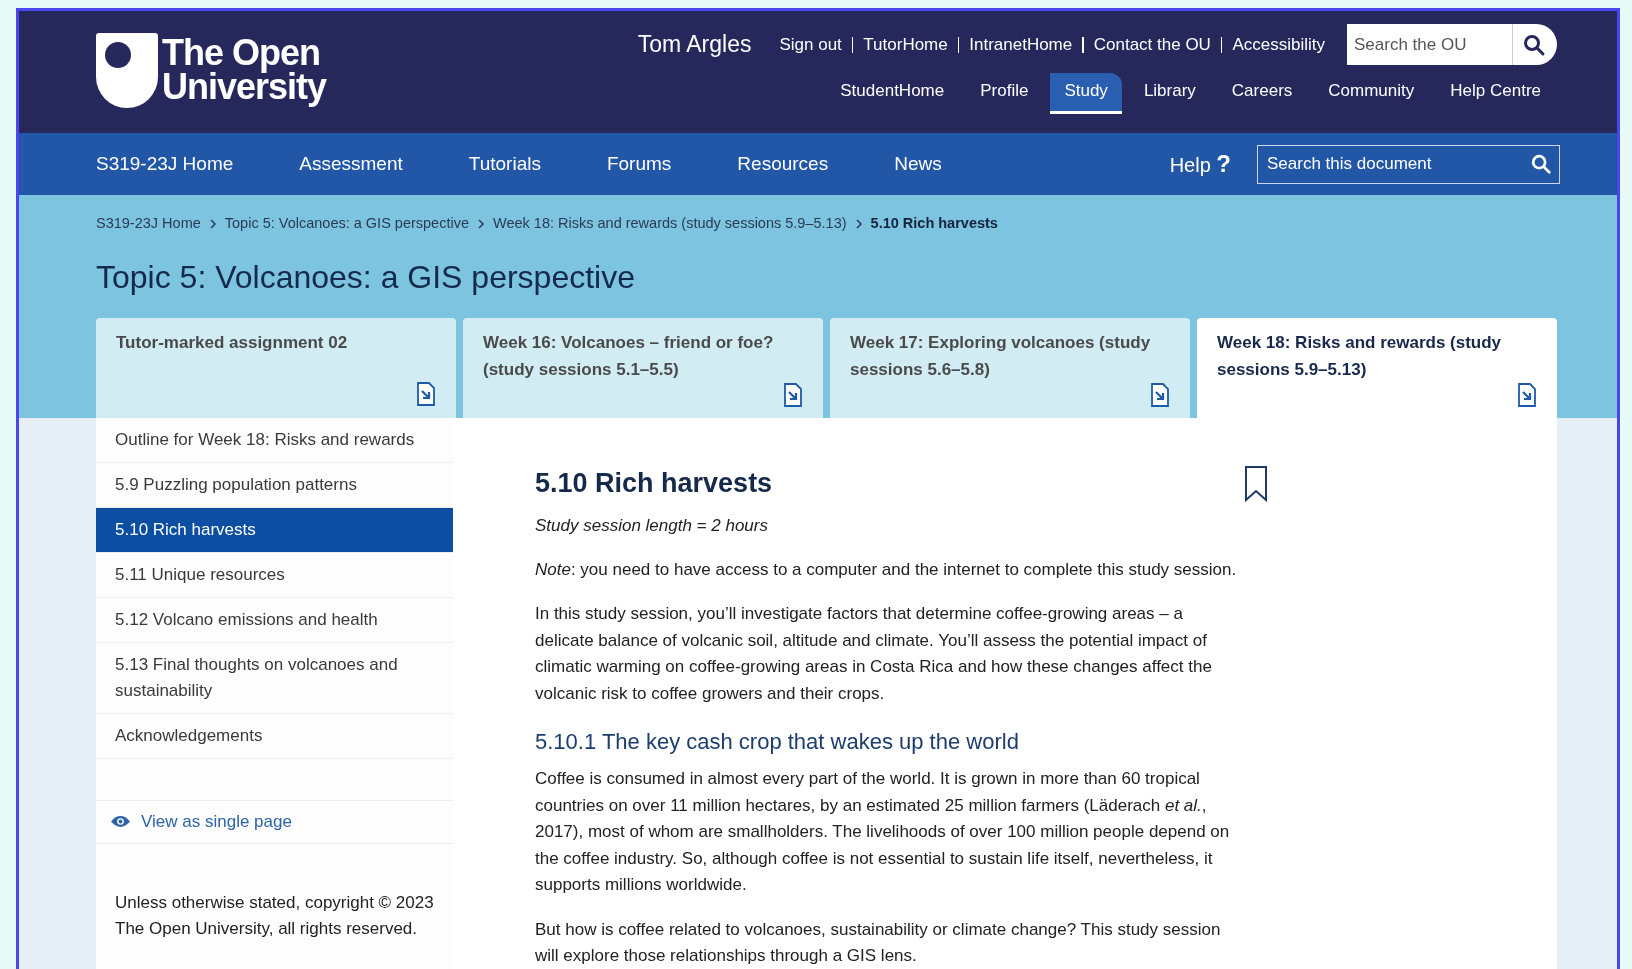  What do you see at coordinates (1001, 356) in the screenshot?
I see `tab-label: Week 17: Exploring volcanoes (study sessions 5.6–5.8)` at bounding box center [1001, 356].